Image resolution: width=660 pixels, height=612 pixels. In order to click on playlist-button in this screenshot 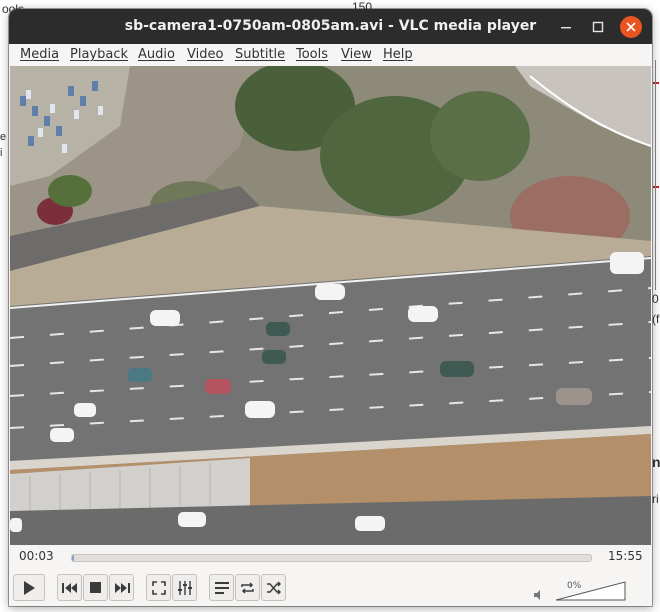, I will do `click(221, 587)`.